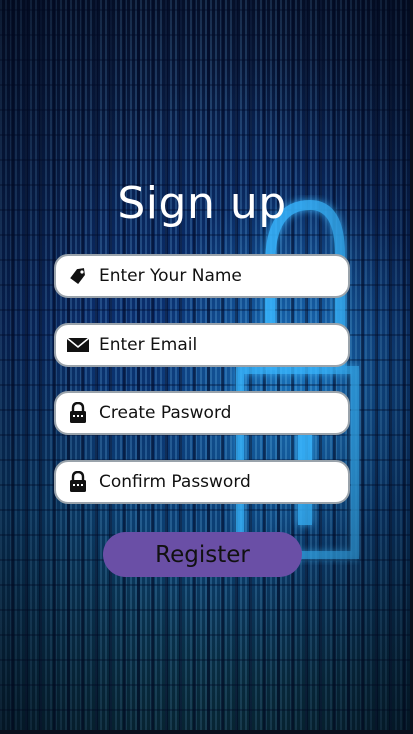  I want to click on name-field, so click(202, 276).